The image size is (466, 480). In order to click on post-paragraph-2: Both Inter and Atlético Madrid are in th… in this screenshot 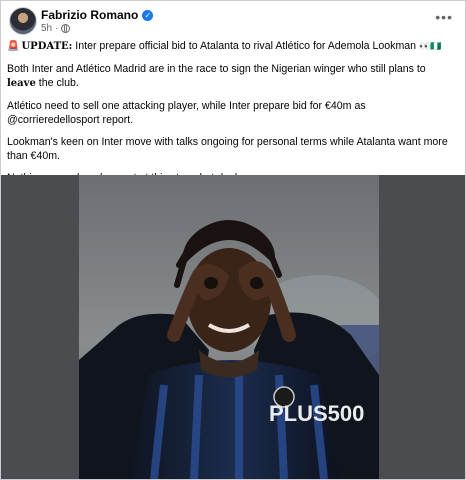, I will do `click(216, 76)`.